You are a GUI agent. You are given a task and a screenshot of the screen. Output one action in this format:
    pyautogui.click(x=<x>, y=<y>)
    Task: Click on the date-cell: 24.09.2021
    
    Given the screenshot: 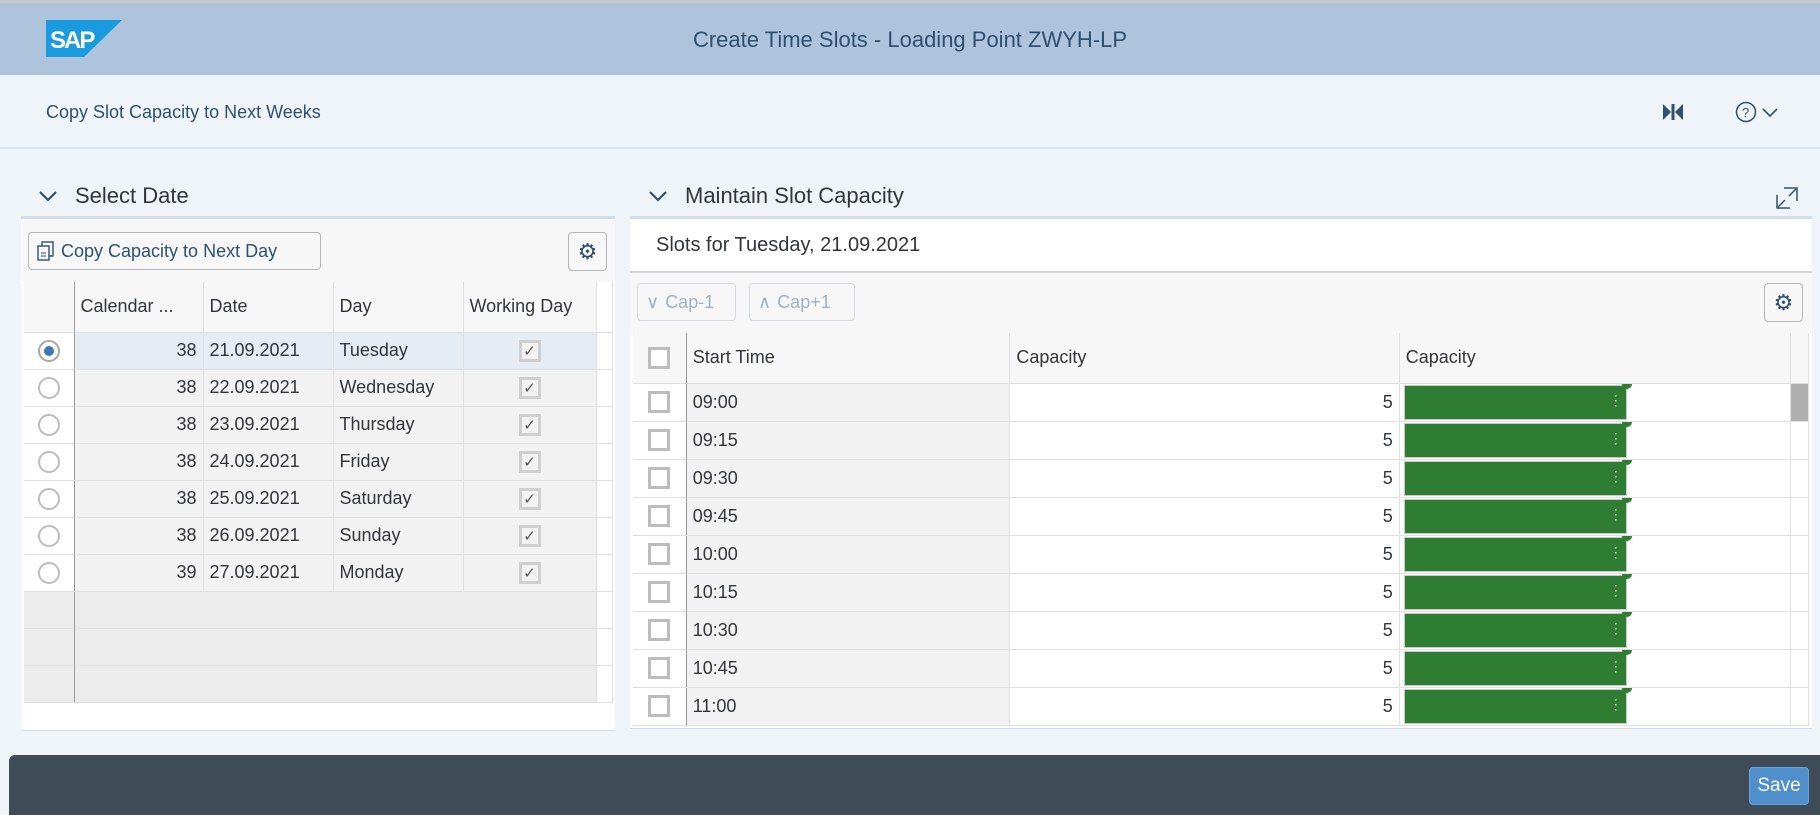 What is the action you would take?
    pyautogui.click(x=268, y=462)
    